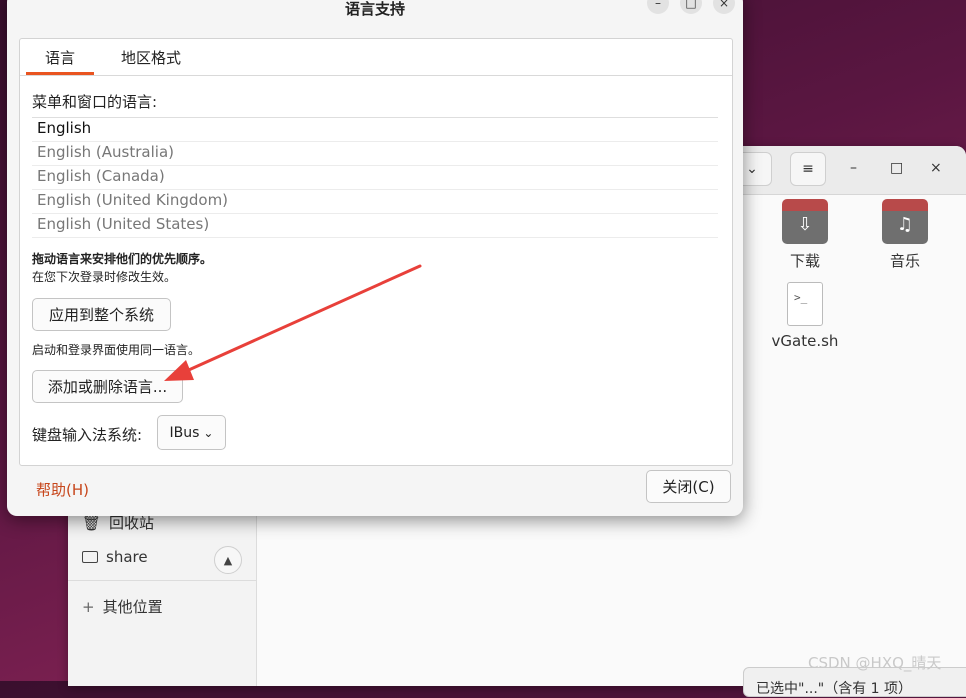  What do you see at coordinates (122, 259) in the screenshot?
I see `drag-hint: 拖动语言来安排他们的优先顺序。` at bounding box center [122, 259].